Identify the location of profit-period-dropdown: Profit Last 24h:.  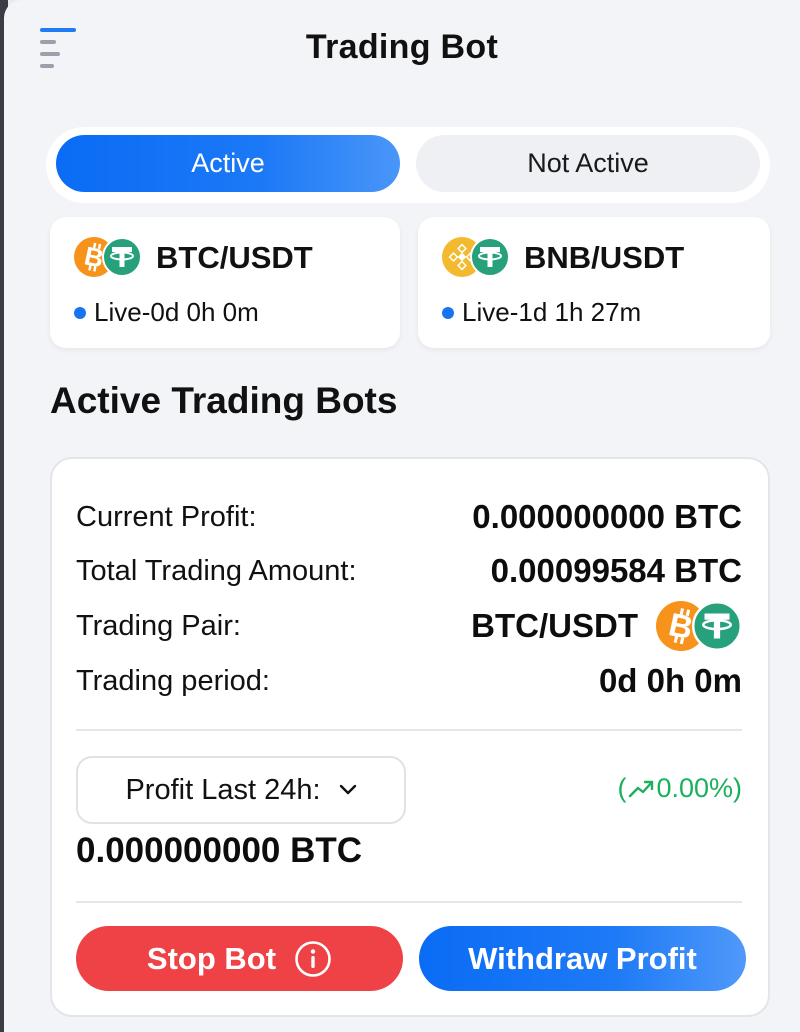
(241, 790).